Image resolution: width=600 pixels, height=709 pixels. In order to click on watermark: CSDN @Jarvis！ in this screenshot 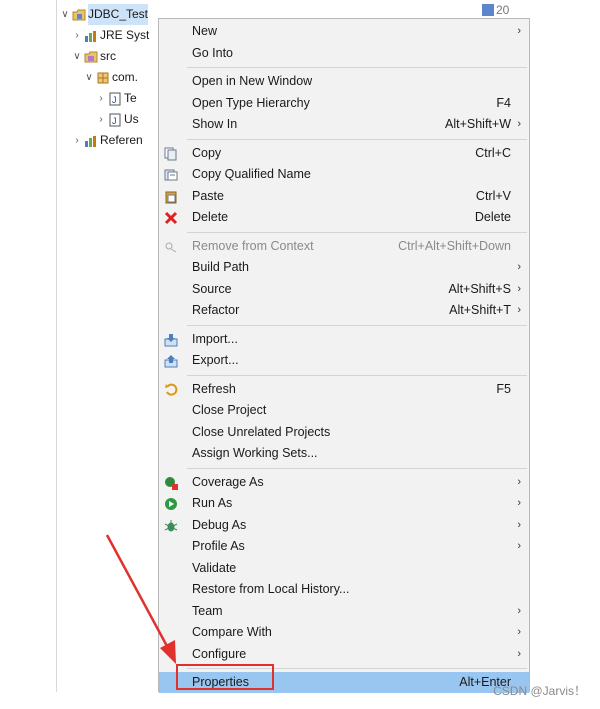, I will do `click(539, 691)`.